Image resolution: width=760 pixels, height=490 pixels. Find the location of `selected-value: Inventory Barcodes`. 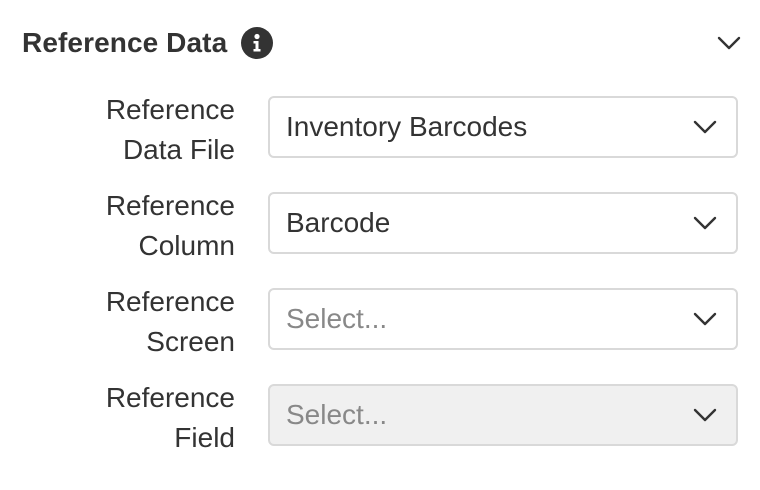

selected-value: Inventory Barcodes is located at coordinates (407, 126).